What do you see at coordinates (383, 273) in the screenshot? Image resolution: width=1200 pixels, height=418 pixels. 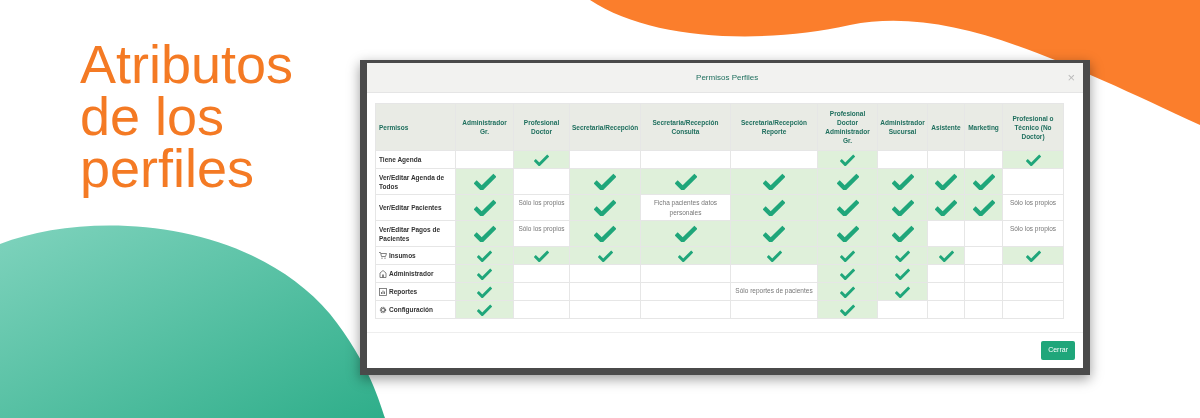 I see `building-icon` at bounding box center [383, 273].